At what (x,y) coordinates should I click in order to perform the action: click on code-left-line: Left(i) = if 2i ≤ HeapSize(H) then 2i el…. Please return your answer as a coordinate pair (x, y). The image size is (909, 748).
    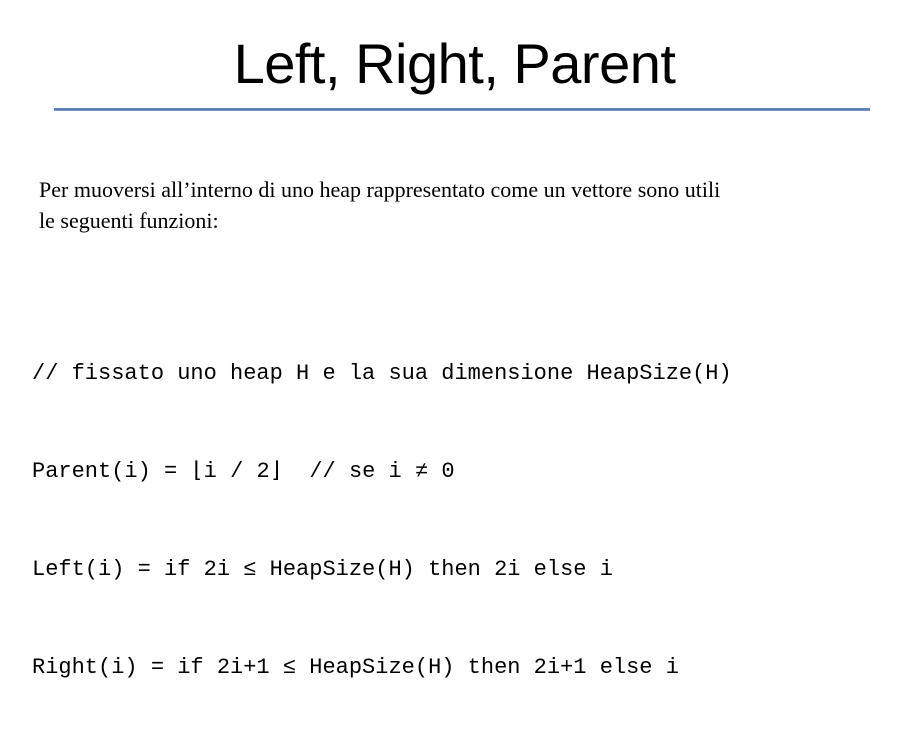
    Looking at the image, I should click on (322, 569).